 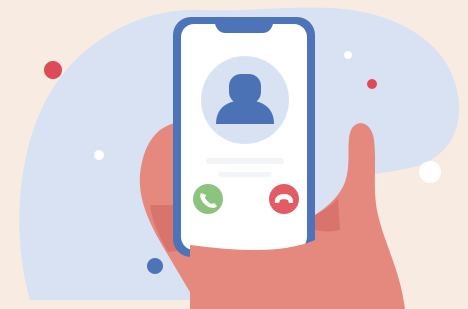 What do you see at coordinates (245, 174) in the screenshot?
I see `caller-status-placeholder` at bounding box center [245, 174].